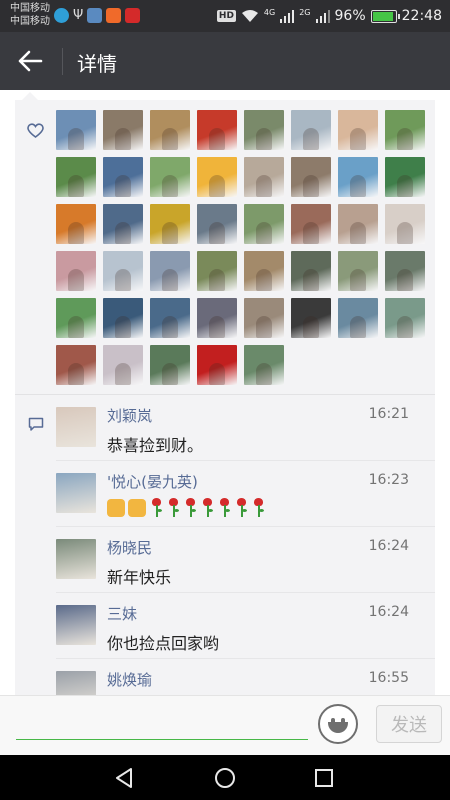  Describe the element at coordinates (122, 613) in the screenshot. I see `comment-author: 三妹` at that location.